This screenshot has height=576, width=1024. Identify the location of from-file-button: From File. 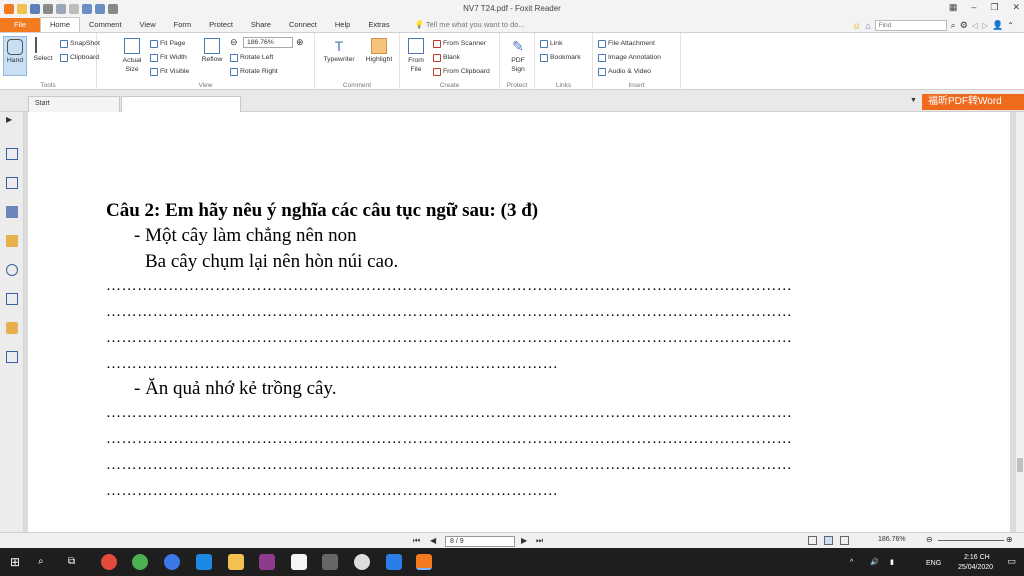
(416, 56).